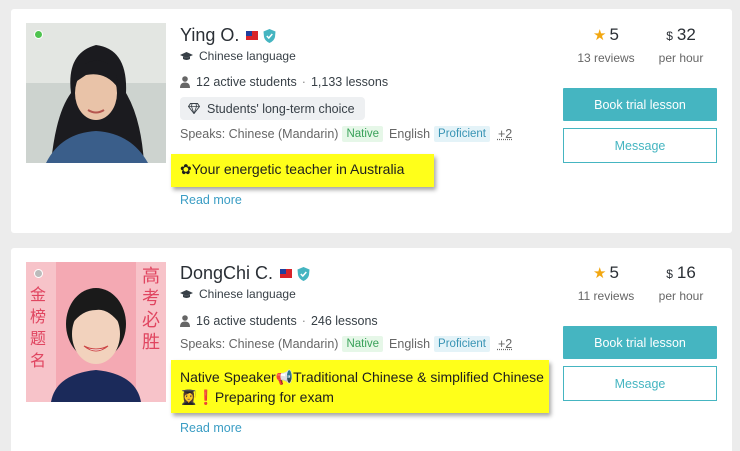 The image size is (740, 451). Describe the element at coordinates (38, 338) in the screenshot. I see `svg-text: 题` at that location.